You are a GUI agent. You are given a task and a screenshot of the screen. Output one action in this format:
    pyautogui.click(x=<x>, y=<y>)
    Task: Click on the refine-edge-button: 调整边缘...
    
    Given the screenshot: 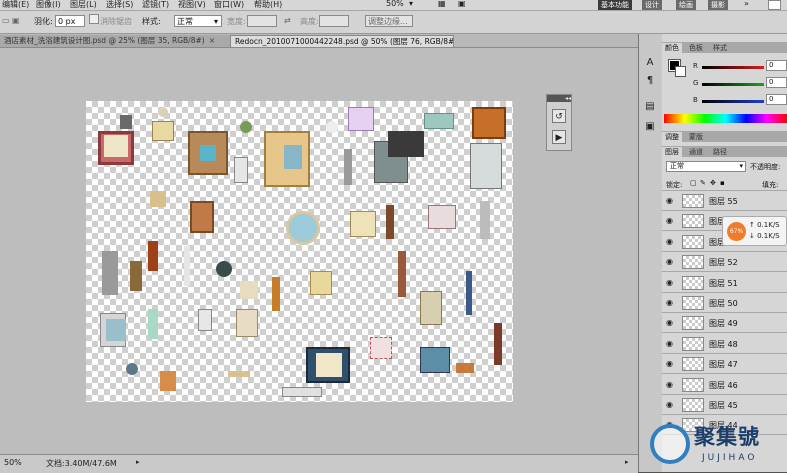 What is the action you would take?
    pyautogui.click(x=389, y=21)
    